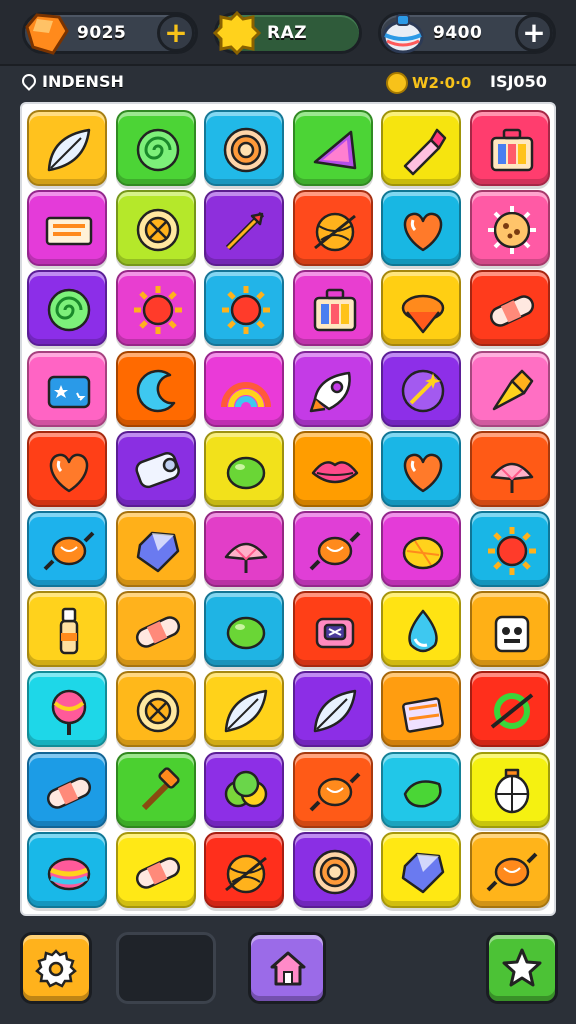 This screenshot has height=1024, width=576. I want to click on favorites-button, so click(522, 968).